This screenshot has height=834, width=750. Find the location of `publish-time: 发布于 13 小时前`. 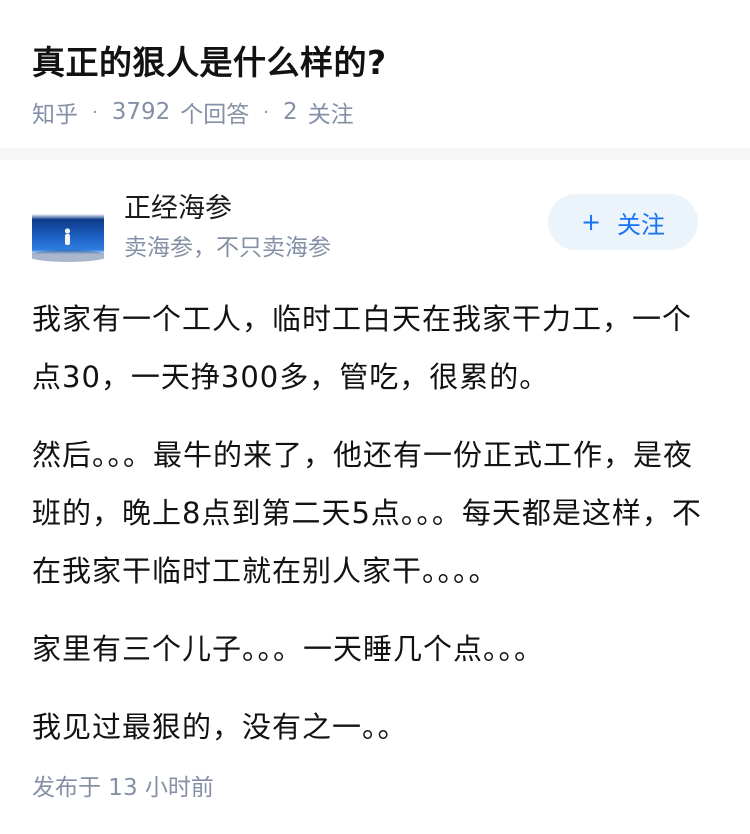

publish-time: 发布于 13 小时前 is located at coordinates (123, 788).